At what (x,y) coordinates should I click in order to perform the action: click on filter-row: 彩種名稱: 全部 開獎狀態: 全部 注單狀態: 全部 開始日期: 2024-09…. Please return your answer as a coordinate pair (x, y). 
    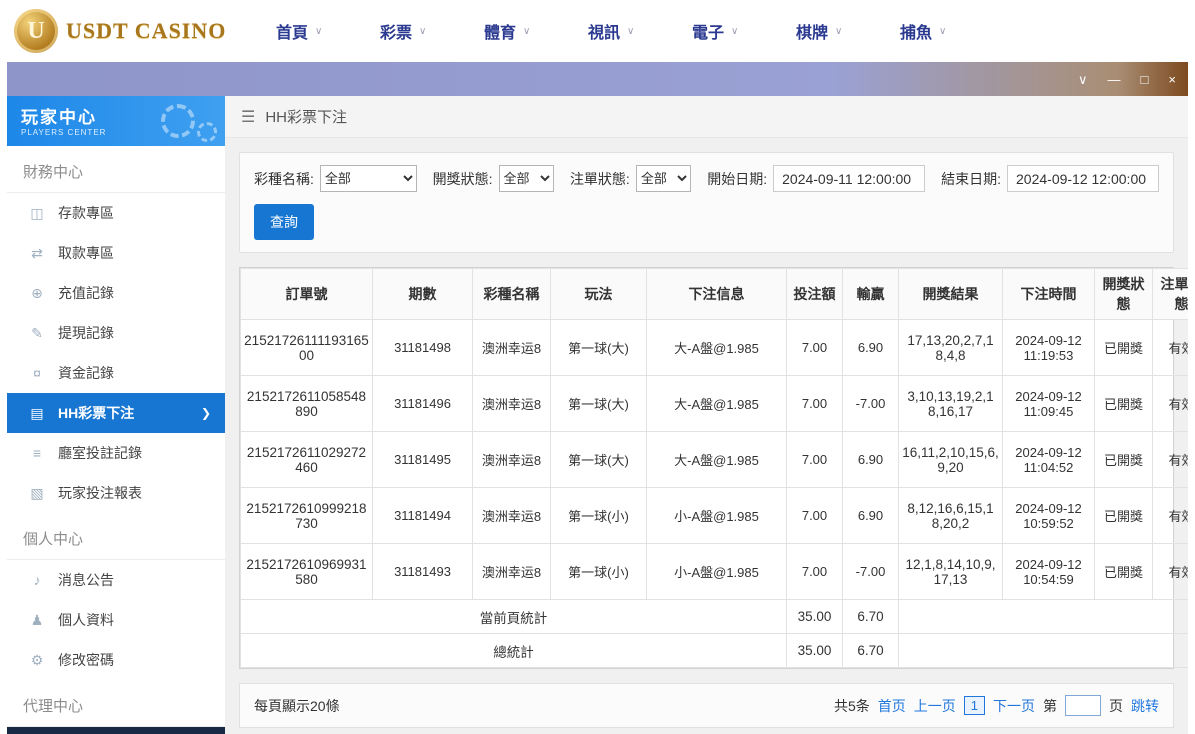
    Looking at the image, I should click on (707, 178).